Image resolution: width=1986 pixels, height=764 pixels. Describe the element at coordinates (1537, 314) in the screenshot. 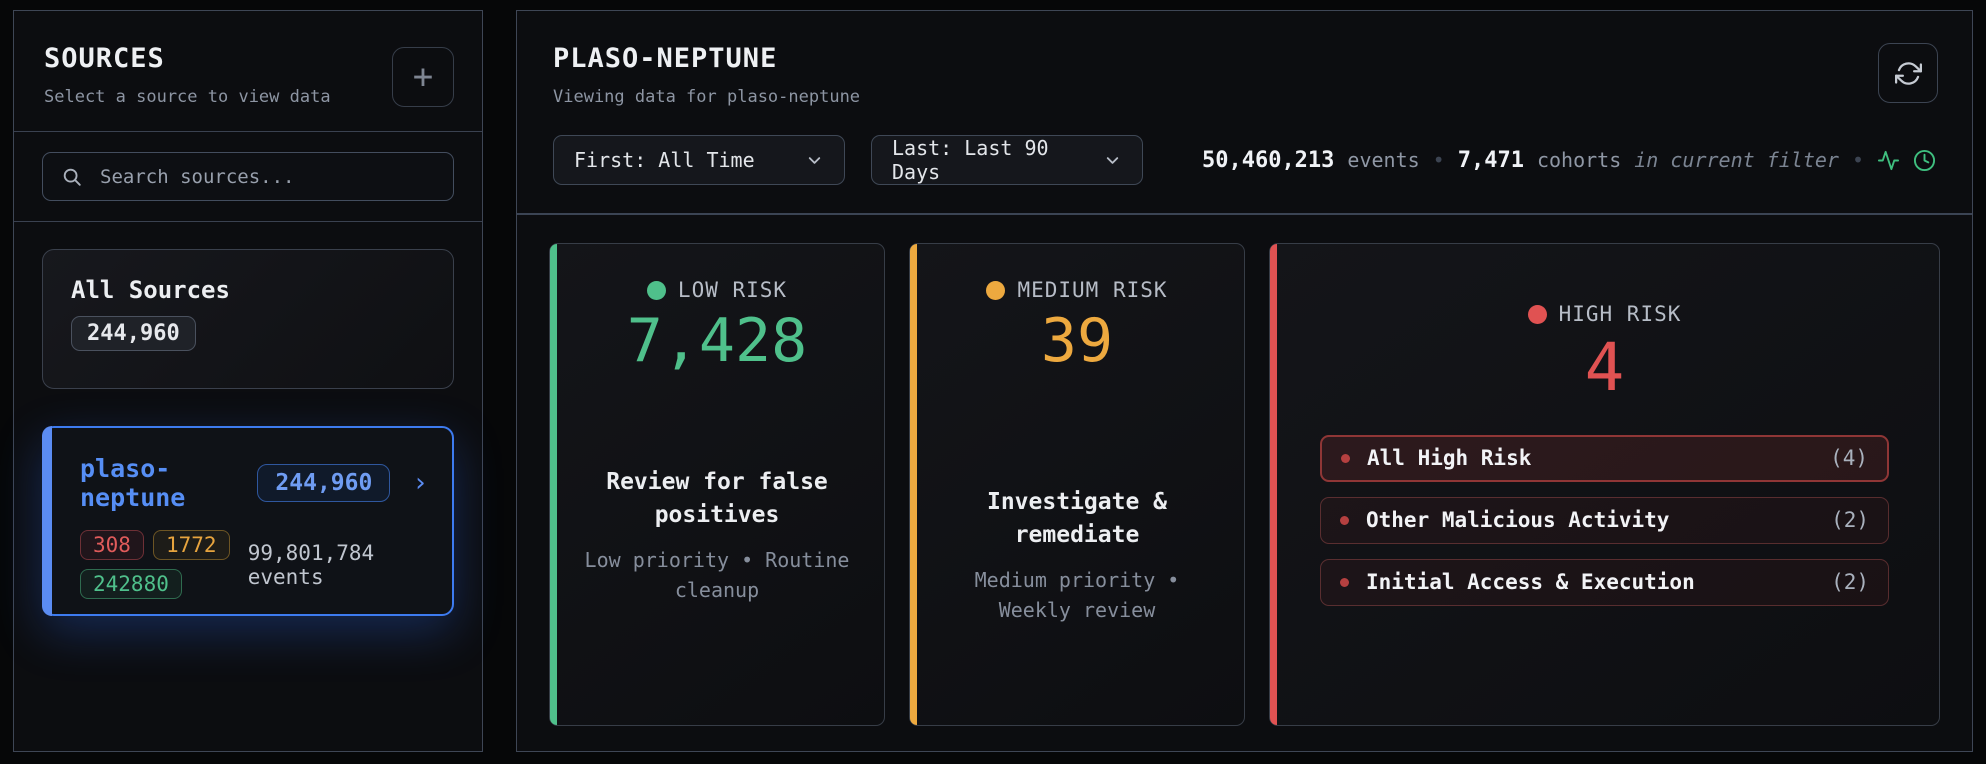

I see `high-risk-dot-icon` at that location.